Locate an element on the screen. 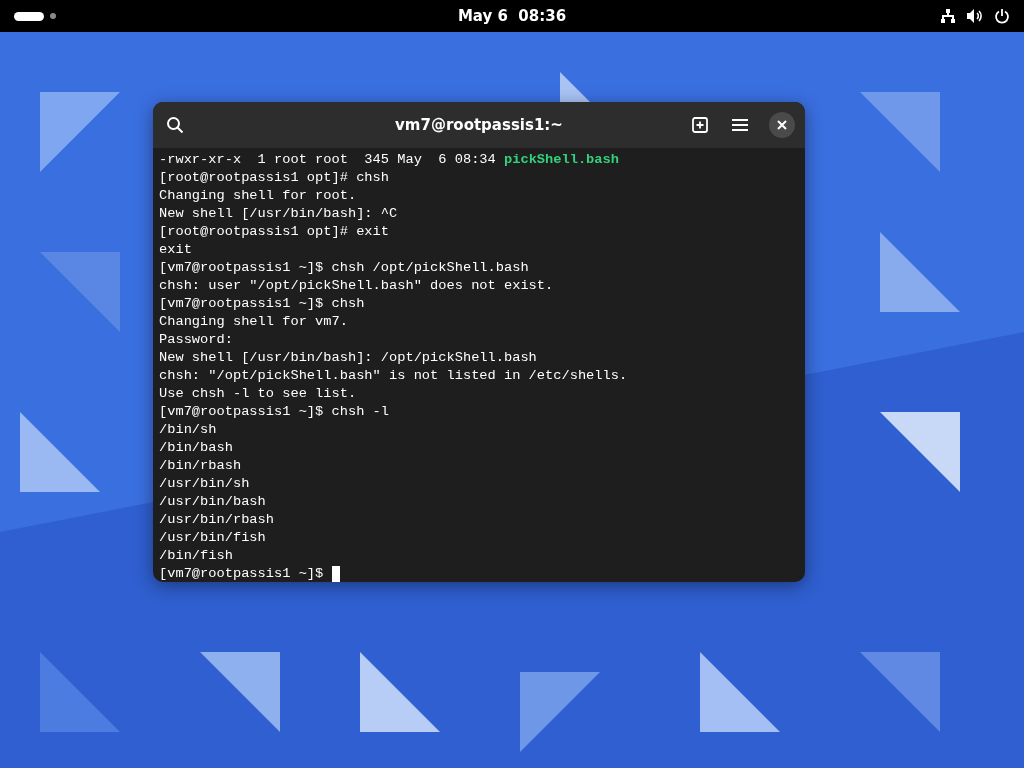 The width and height of the screenshot is (1024, 768). close-button is located at coordinates (782, 125).